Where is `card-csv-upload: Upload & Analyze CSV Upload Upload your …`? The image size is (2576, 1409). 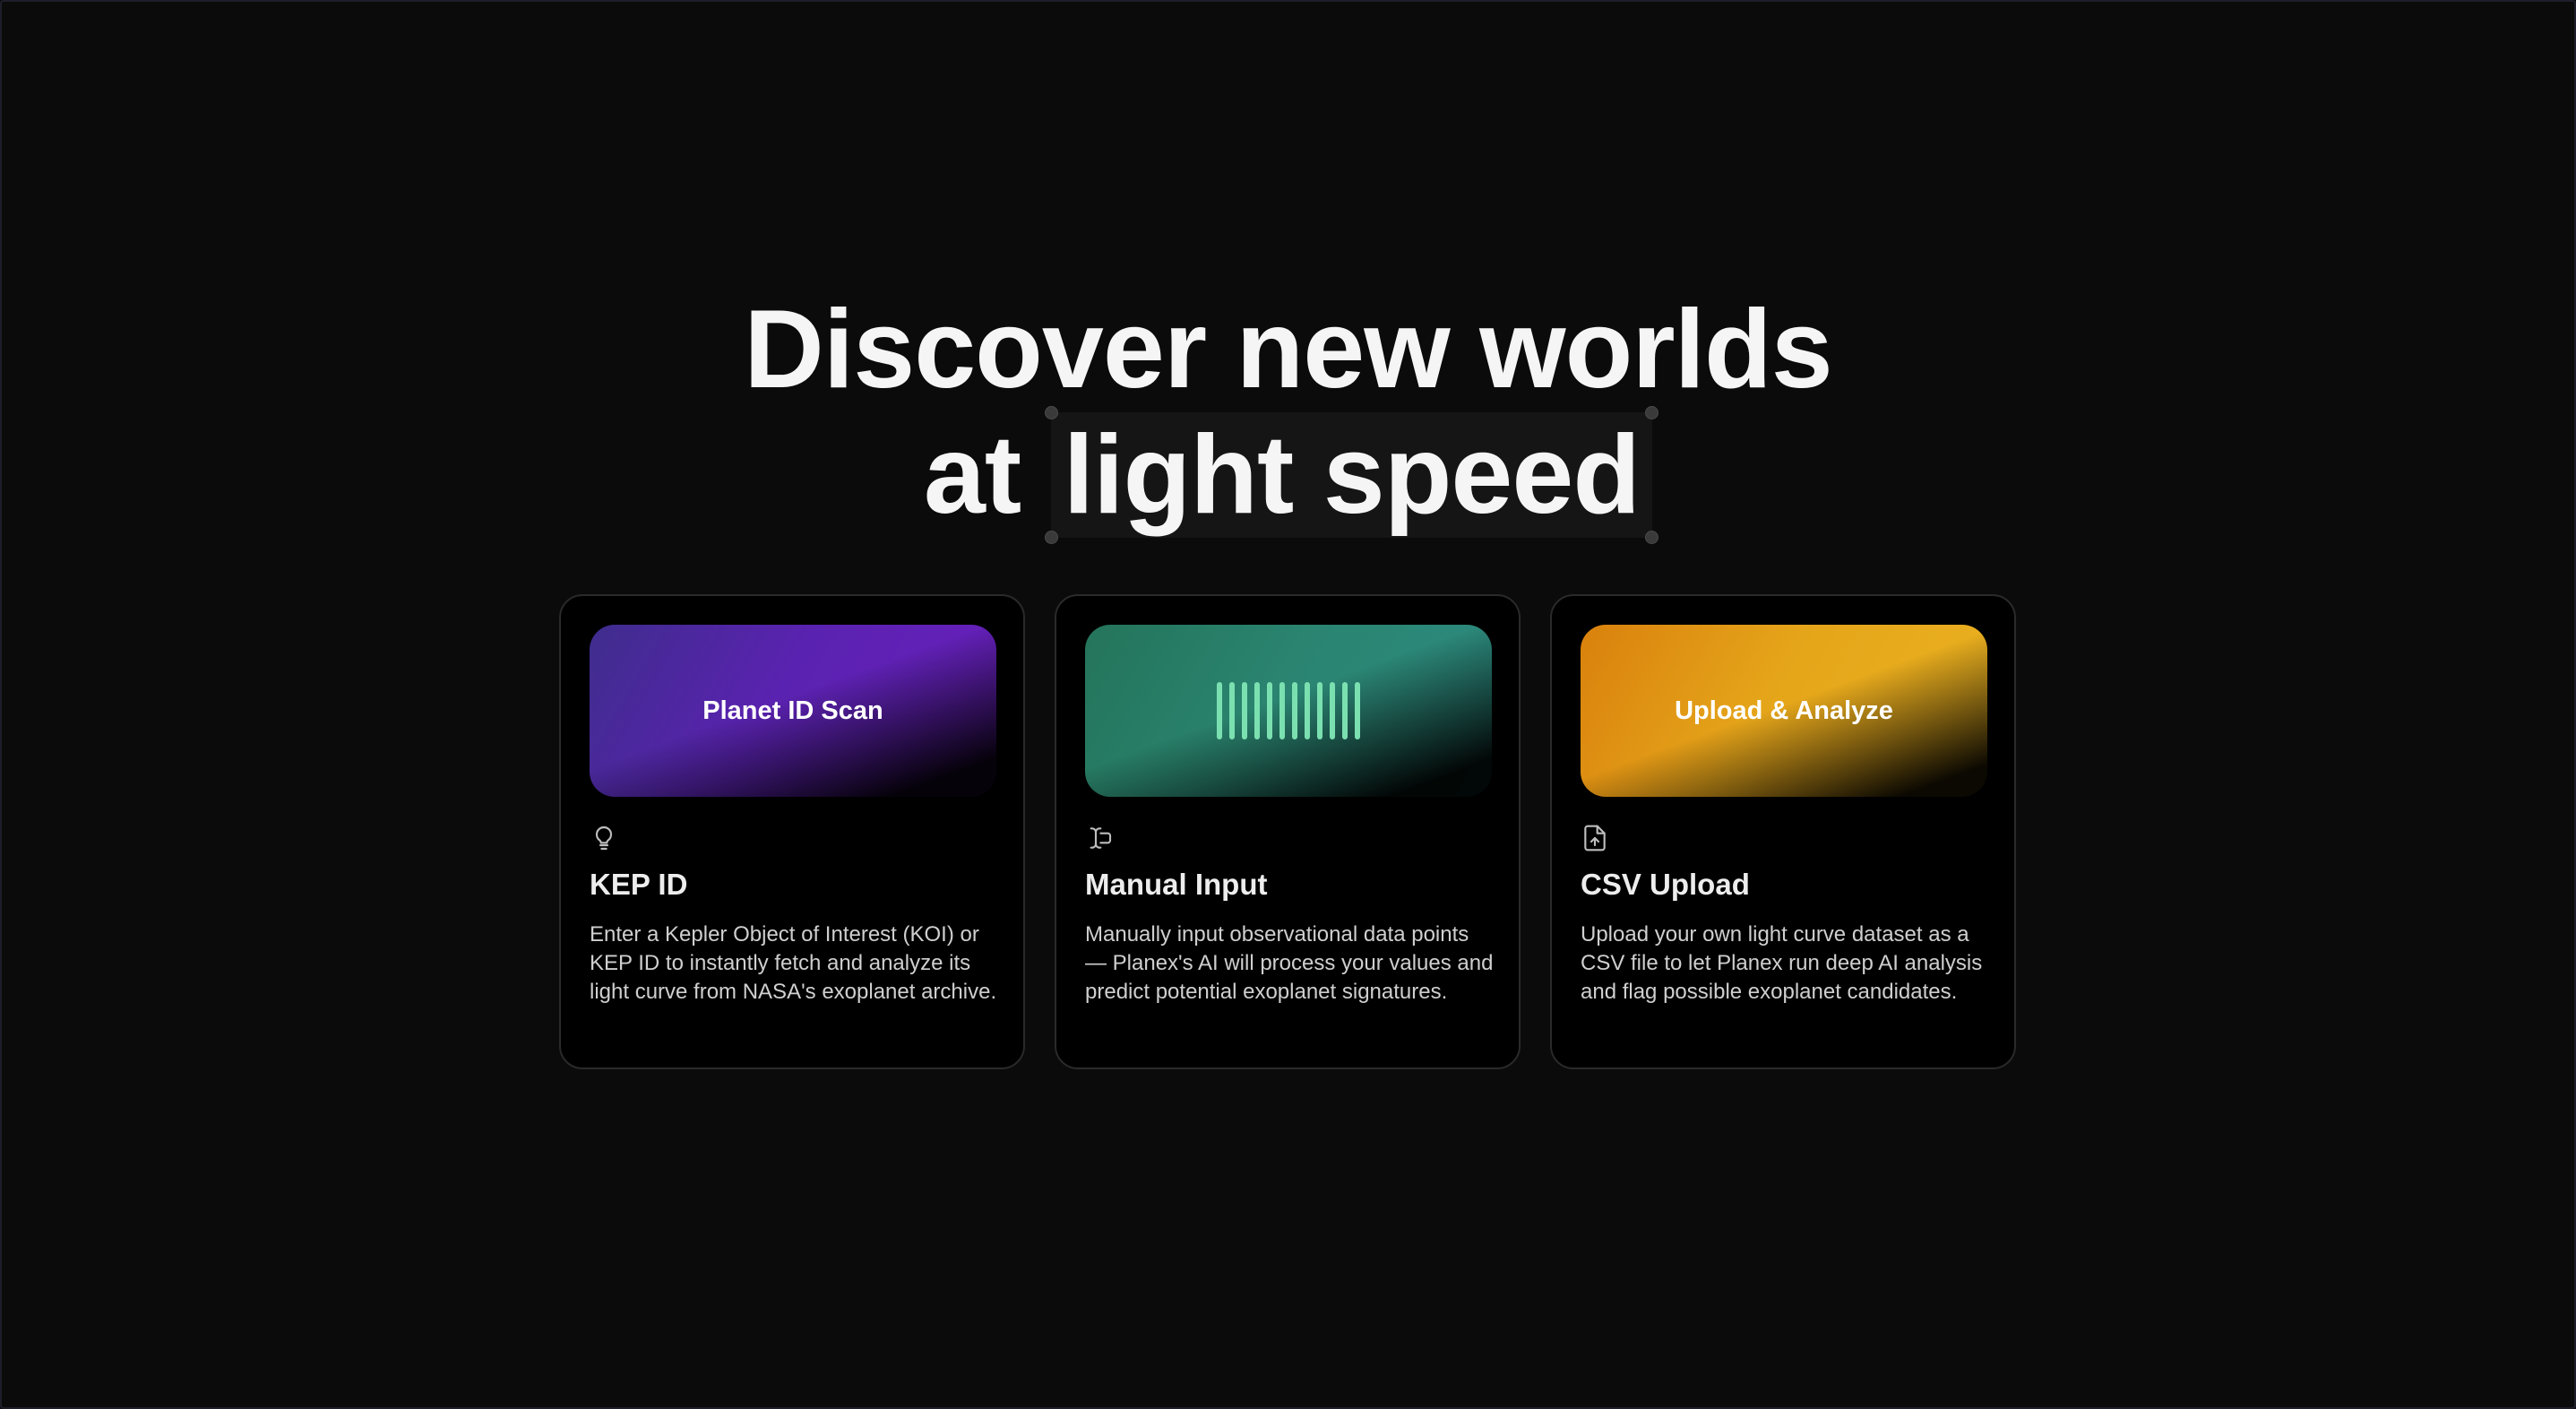 card-csv-upload: Upload & Analyze CSV Upload Upload your … is located at coordinates (1783, 831).